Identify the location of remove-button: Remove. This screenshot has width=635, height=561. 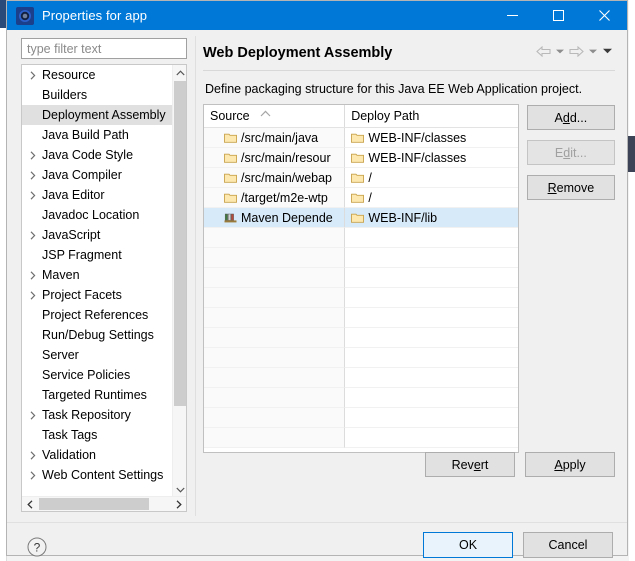
(570, 187).